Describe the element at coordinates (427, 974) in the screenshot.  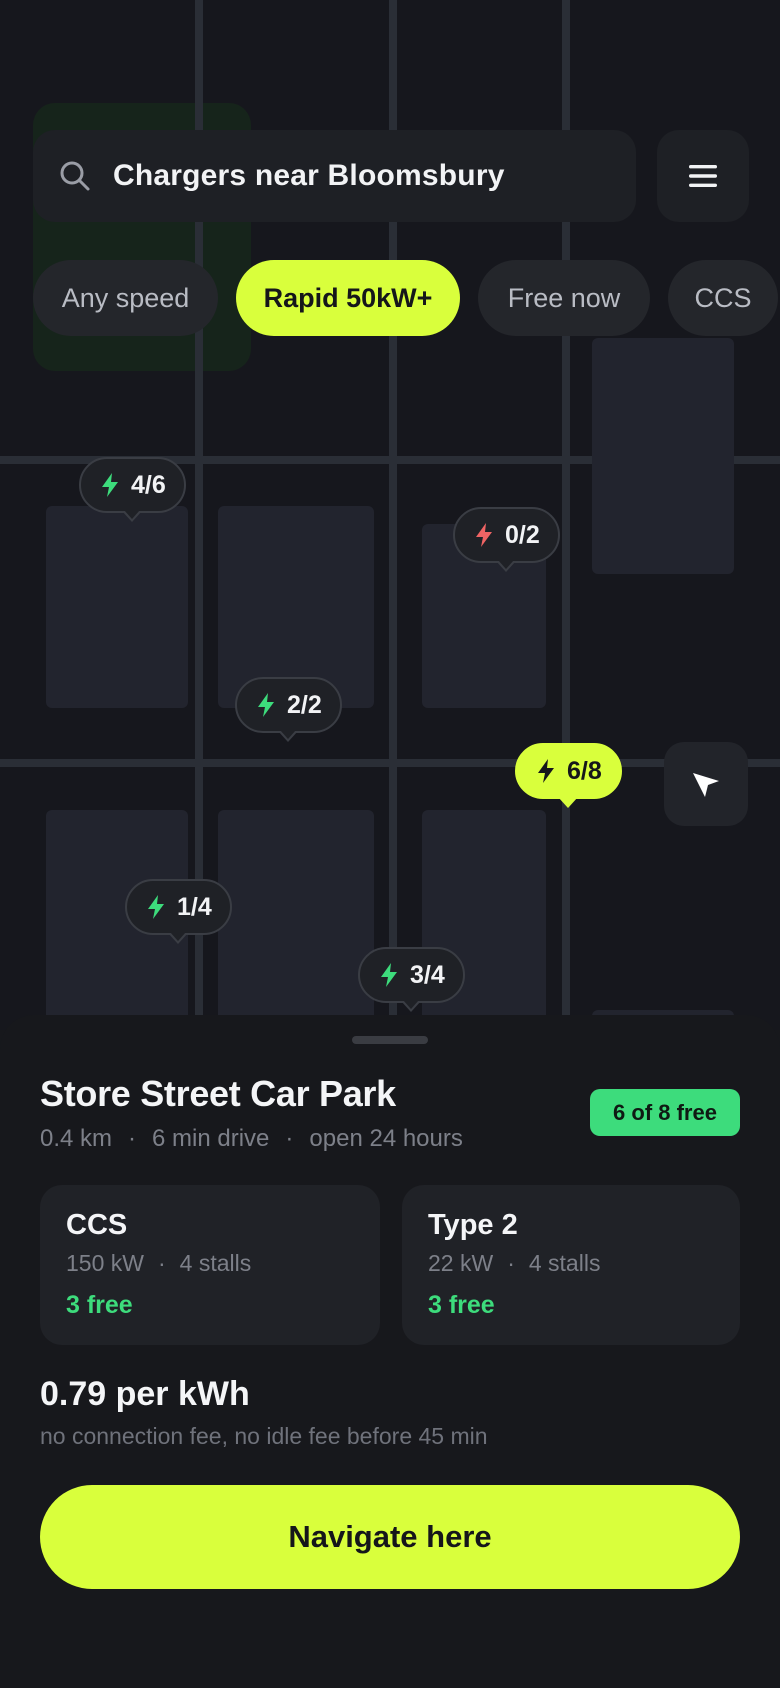
I see `pin-count: 3/4` at that location.